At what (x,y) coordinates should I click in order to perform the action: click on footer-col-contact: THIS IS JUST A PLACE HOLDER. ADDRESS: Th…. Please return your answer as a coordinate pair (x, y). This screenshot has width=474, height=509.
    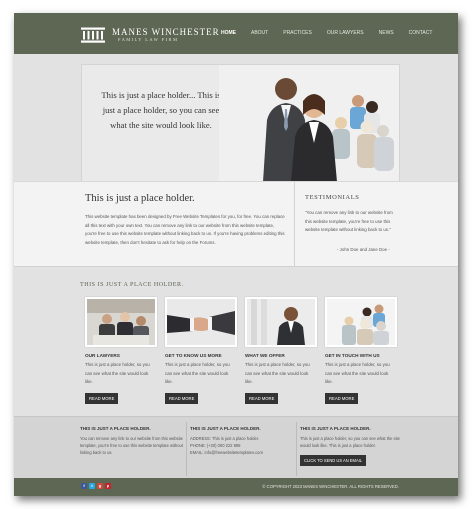
    Looking at the image, I should click on (241, 441).